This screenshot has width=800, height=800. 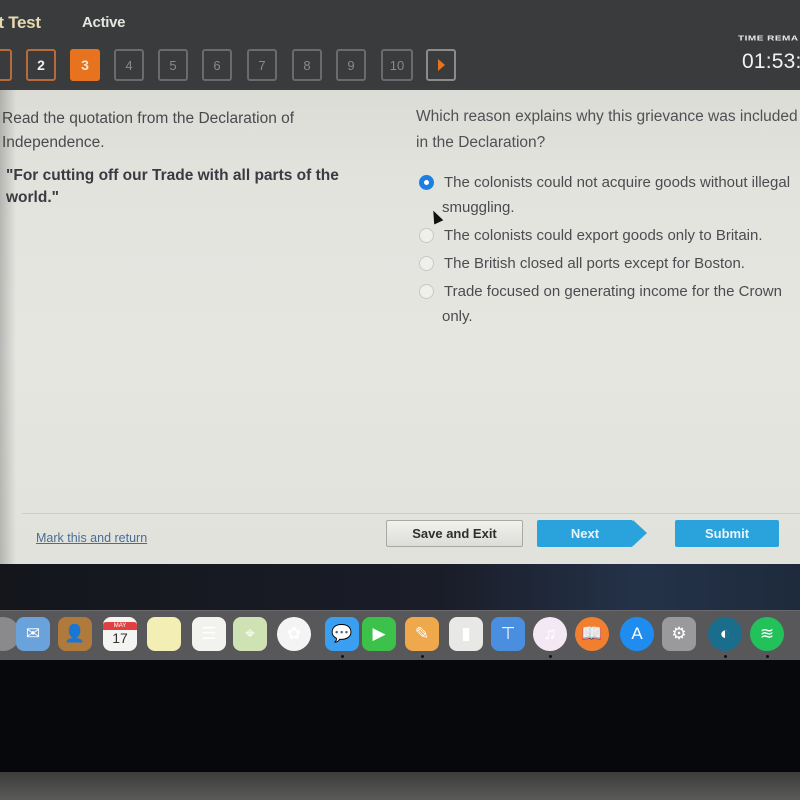 I want to click on answer-option-text-cont: only., so click(x=457, y=316).